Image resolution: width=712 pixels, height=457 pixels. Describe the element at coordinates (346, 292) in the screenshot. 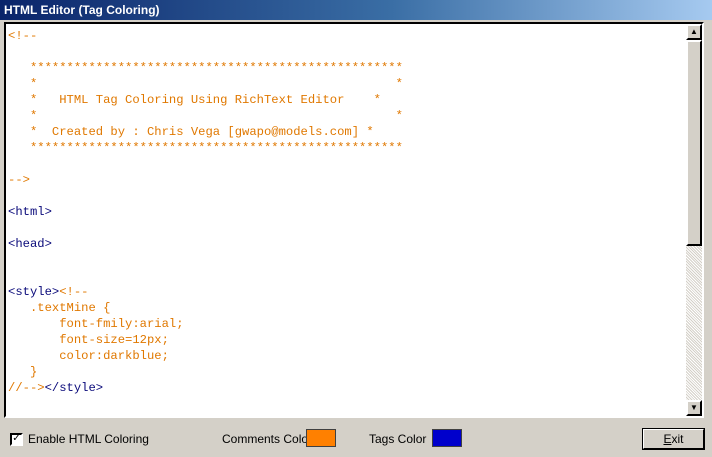

I see `code-line: <style><!--` at that location.